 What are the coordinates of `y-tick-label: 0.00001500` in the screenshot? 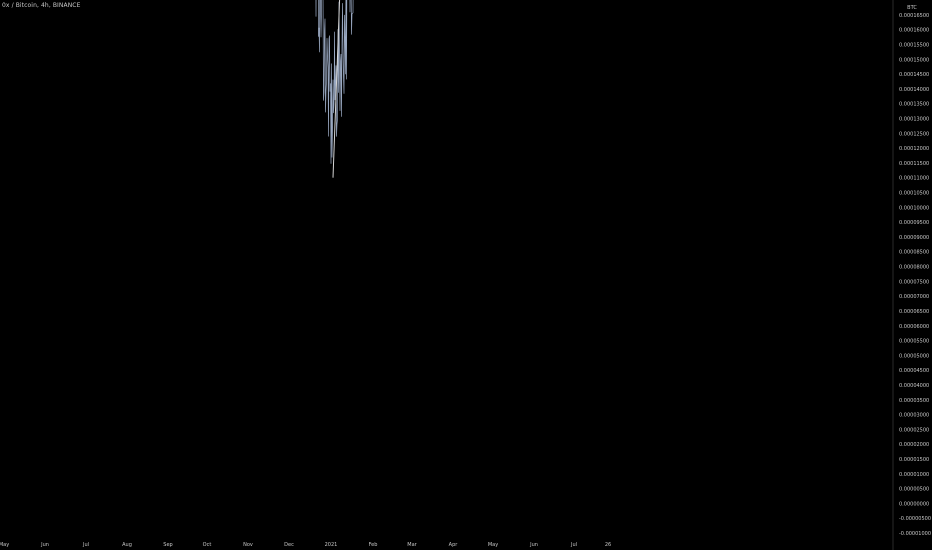 It's located at (914, 460).